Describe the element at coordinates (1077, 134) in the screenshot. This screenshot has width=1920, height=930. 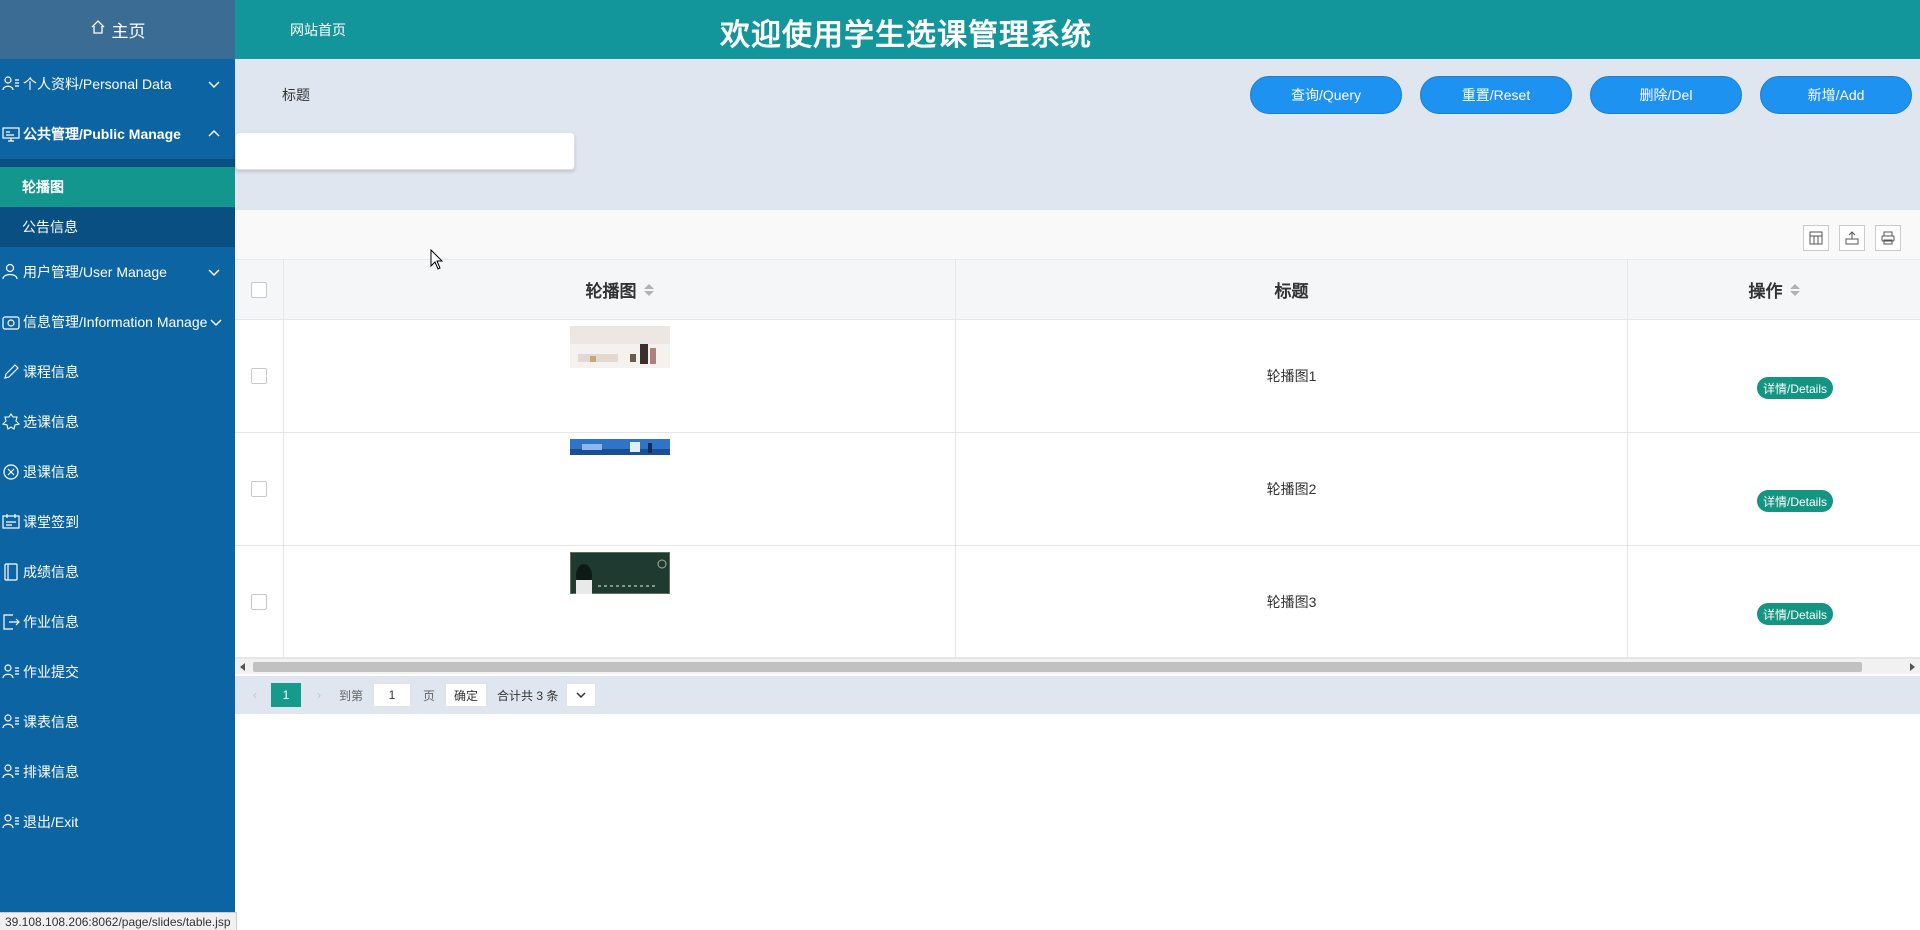
I see `search-area: 标题 查询/Query 重置/Reset 删除/Del 新增/Add` at that location.